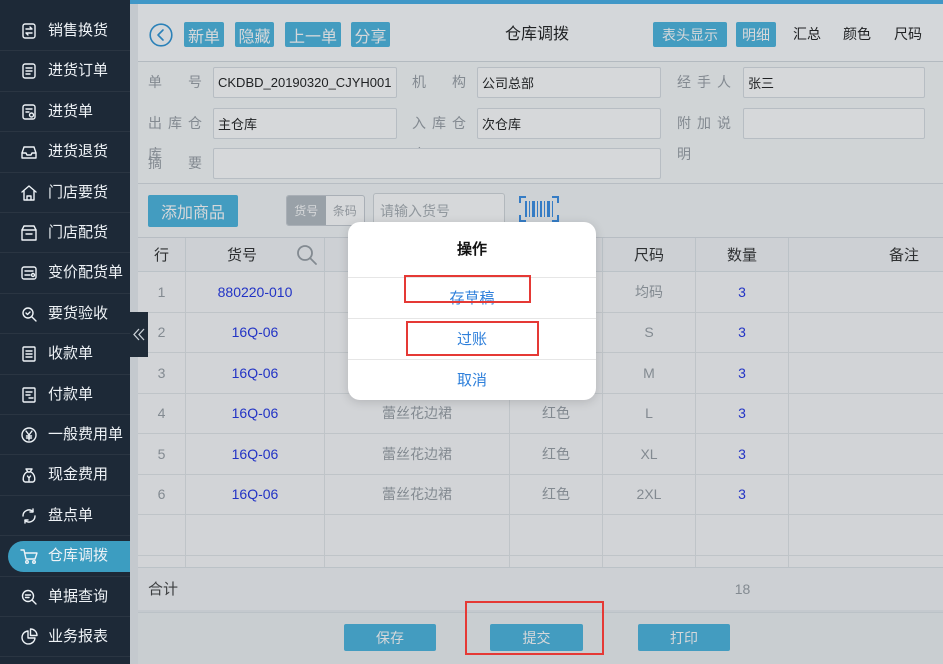  Describe the element at coordinates (29, 516) in the screenshot. I see `stocktake-icon` at that location.